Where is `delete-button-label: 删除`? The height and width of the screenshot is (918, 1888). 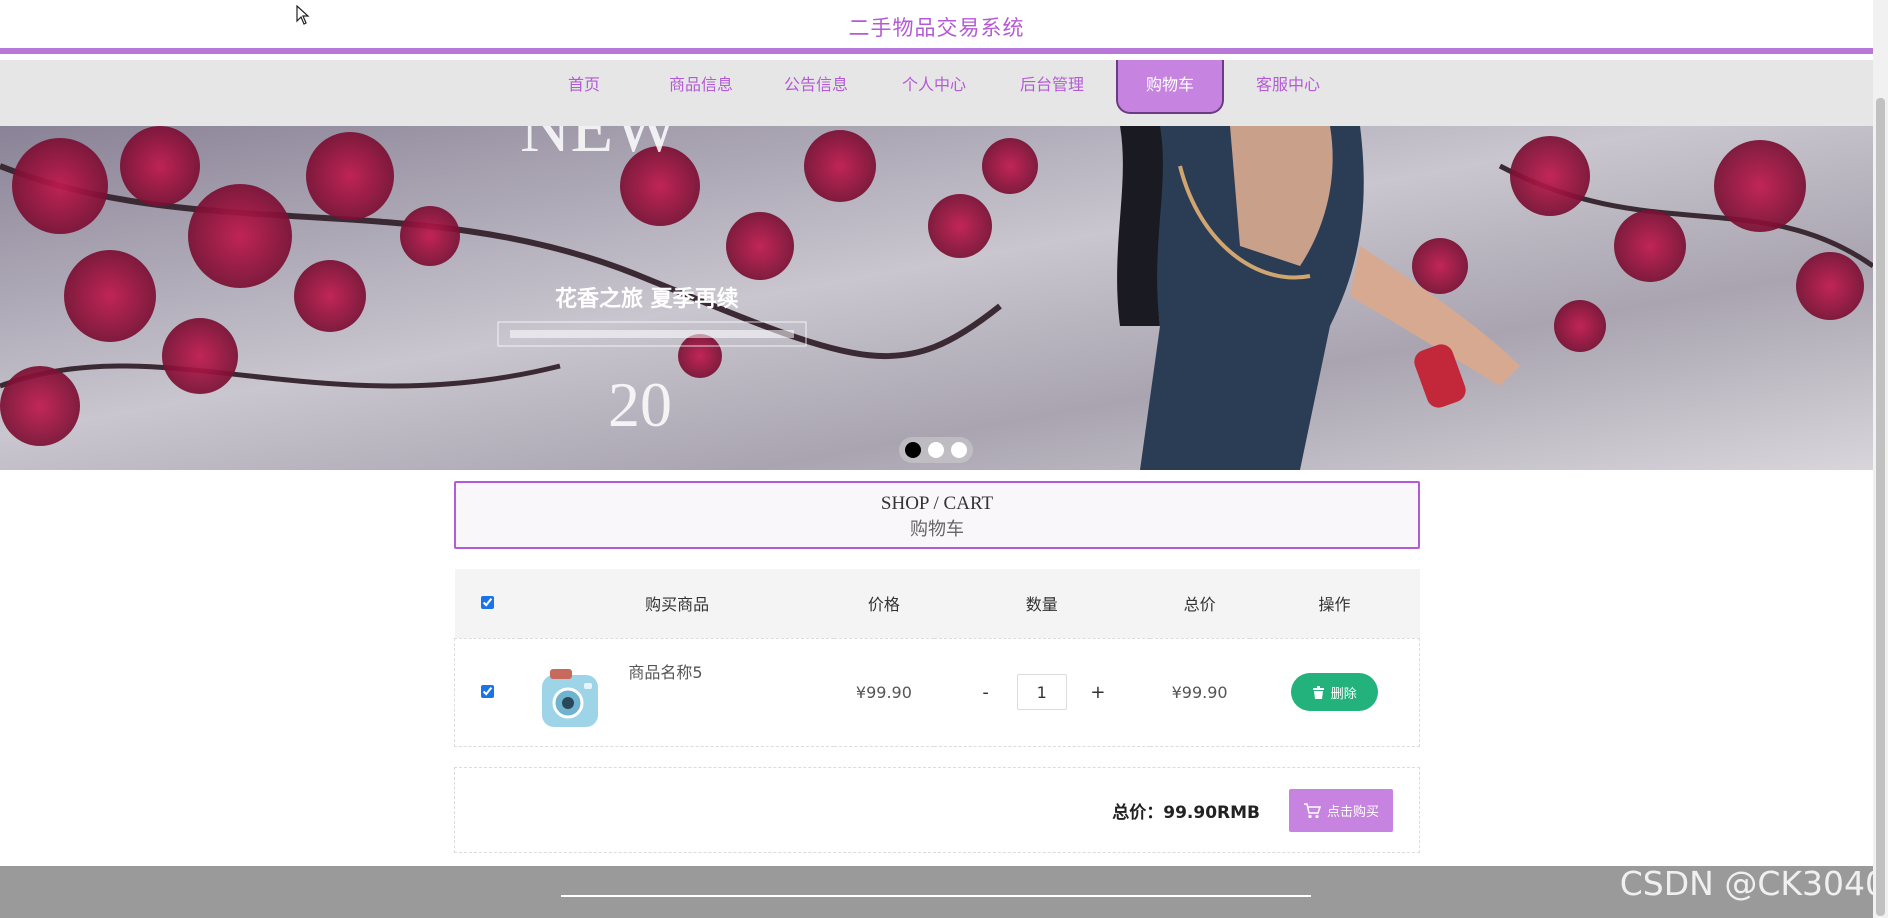
delete-button-label: 删除 is located at coordinates (1343, 693).